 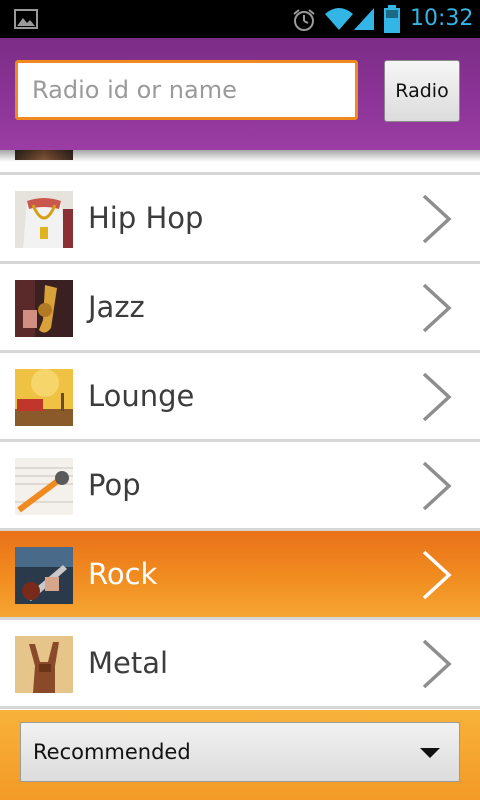 I want to click on list-item-label: Pop, so click(x=114, y=485).